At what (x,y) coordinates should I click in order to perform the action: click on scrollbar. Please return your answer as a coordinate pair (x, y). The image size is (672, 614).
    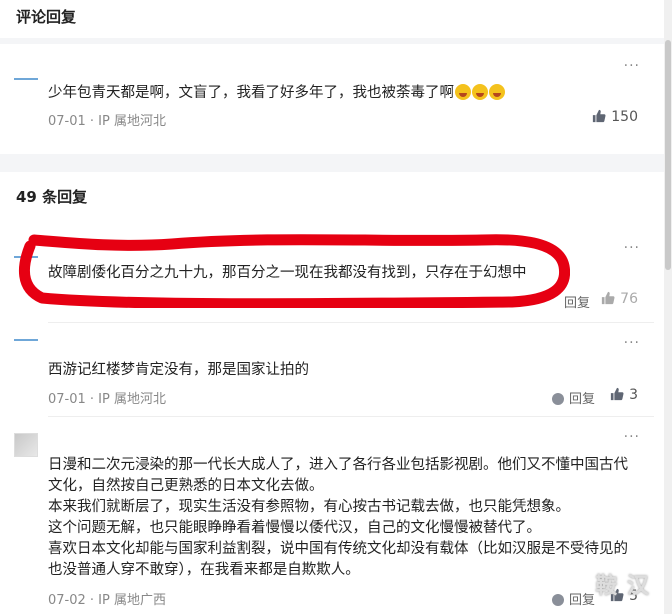
    Looking at the image, I should click on (668, 307).